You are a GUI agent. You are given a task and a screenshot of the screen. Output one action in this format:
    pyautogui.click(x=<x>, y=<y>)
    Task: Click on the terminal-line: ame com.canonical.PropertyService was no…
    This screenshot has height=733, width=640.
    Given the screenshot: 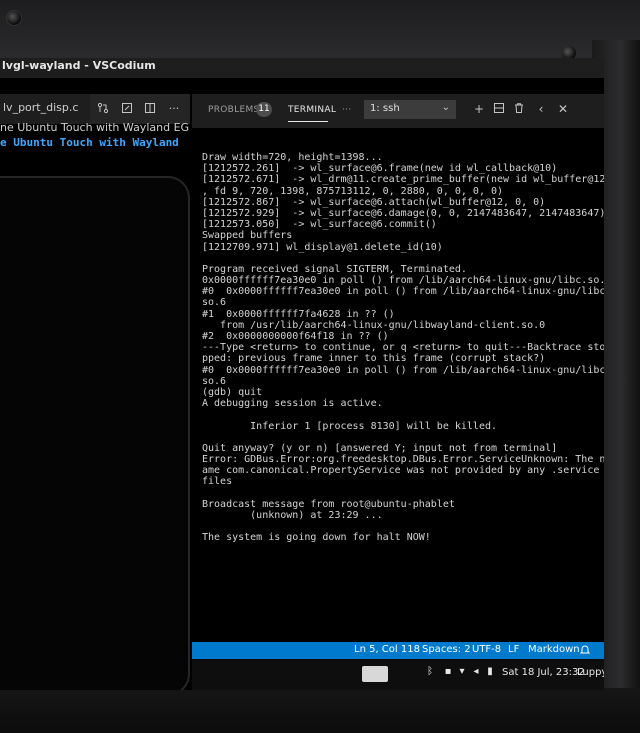 What is the action you would take?
    pyautogui.click(x=401, y=471)
    